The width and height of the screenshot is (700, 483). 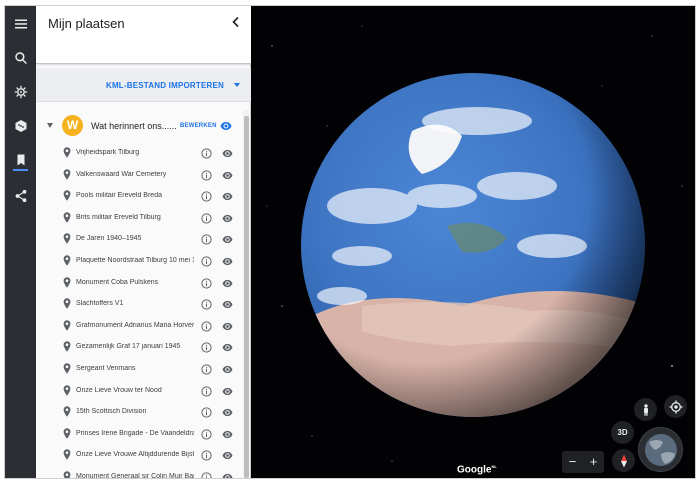 What do you see at coordinates (246, 297) in the screenshot?
I see `scrollbar-thumb` at bounding box center [246, 297].